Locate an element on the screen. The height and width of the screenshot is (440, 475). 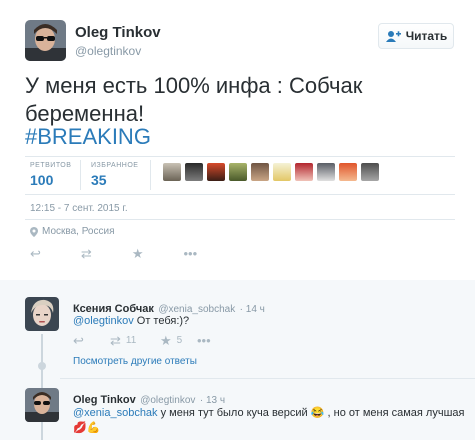
likes-stat: ИЗБРАННОЕ 35 is located at coordinates (114, 175).